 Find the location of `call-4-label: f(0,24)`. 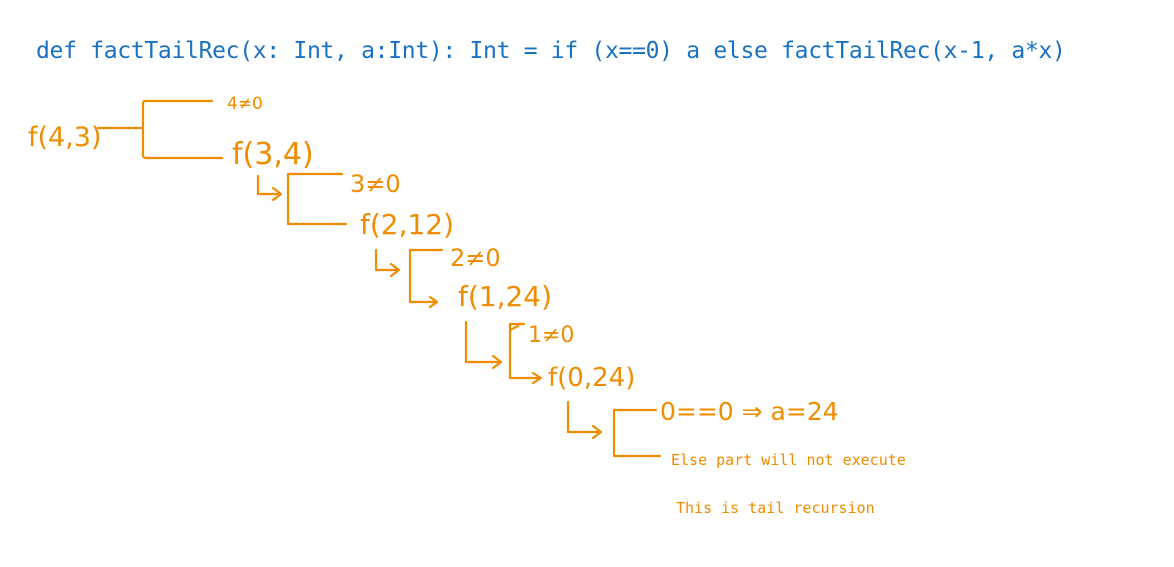

call-4-label: f(0,24) is located at coordinates (591, 378).